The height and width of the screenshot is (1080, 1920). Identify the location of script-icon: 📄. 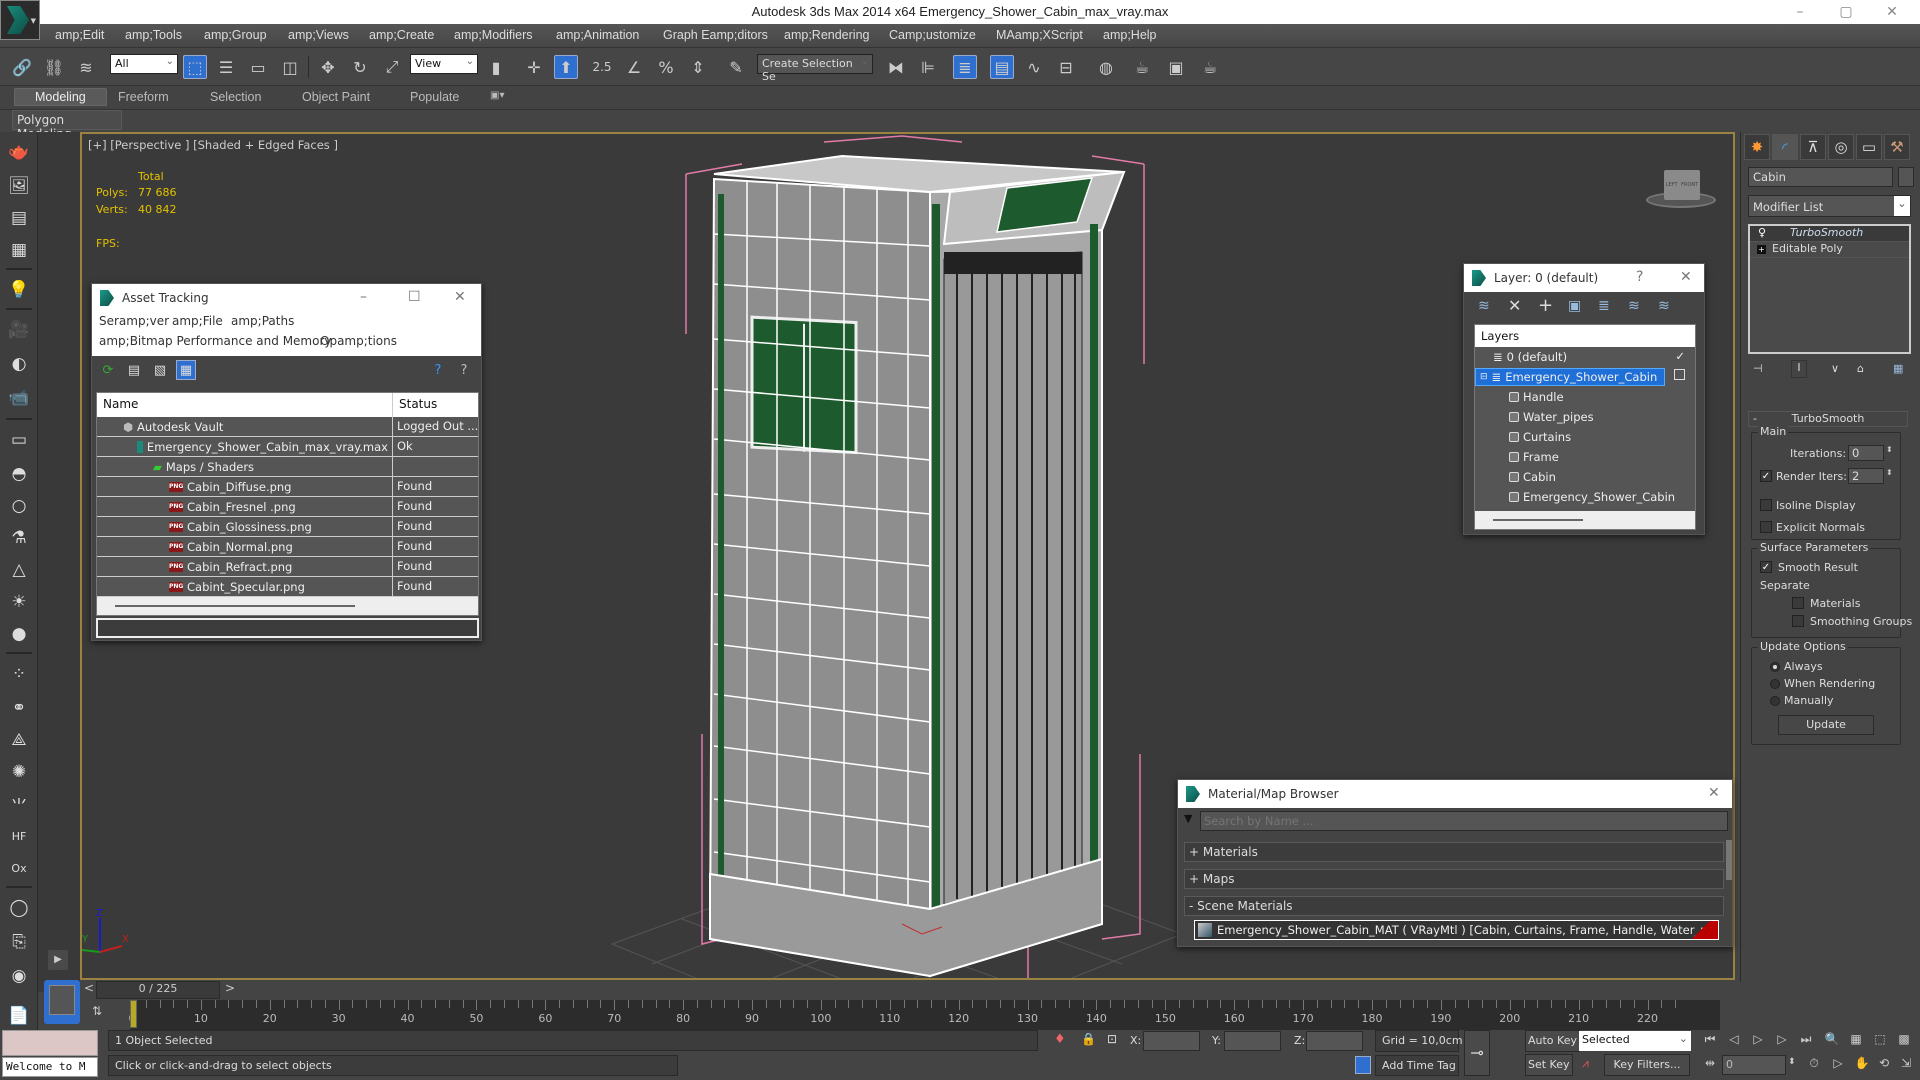
(19, 1016).